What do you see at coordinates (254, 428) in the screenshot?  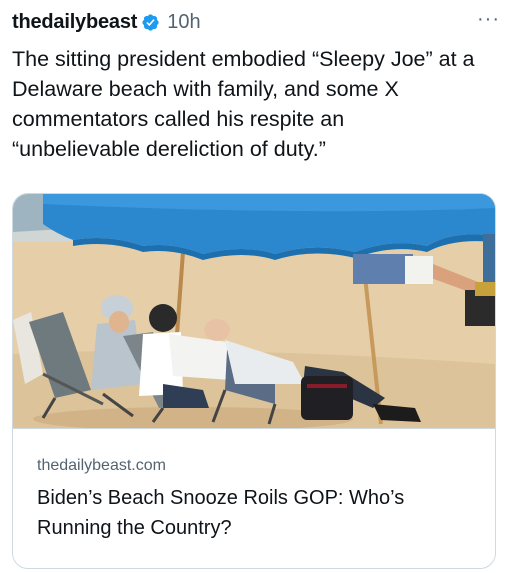 I see `card-divider` at bounding box center [254, 428].